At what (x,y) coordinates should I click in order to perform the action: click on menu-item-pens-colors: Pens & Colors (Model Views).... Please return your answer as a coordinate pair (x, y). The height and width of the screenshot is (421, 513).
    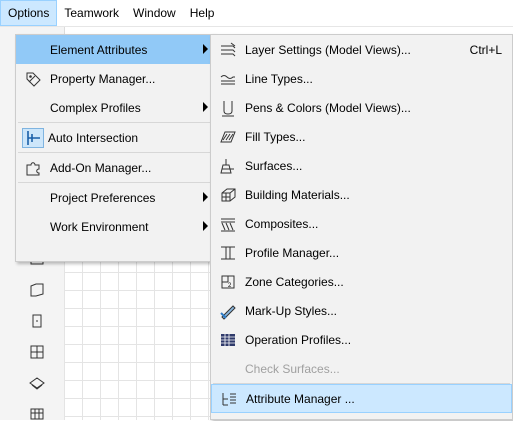
    Looking at the image, I should click on (361, 107).